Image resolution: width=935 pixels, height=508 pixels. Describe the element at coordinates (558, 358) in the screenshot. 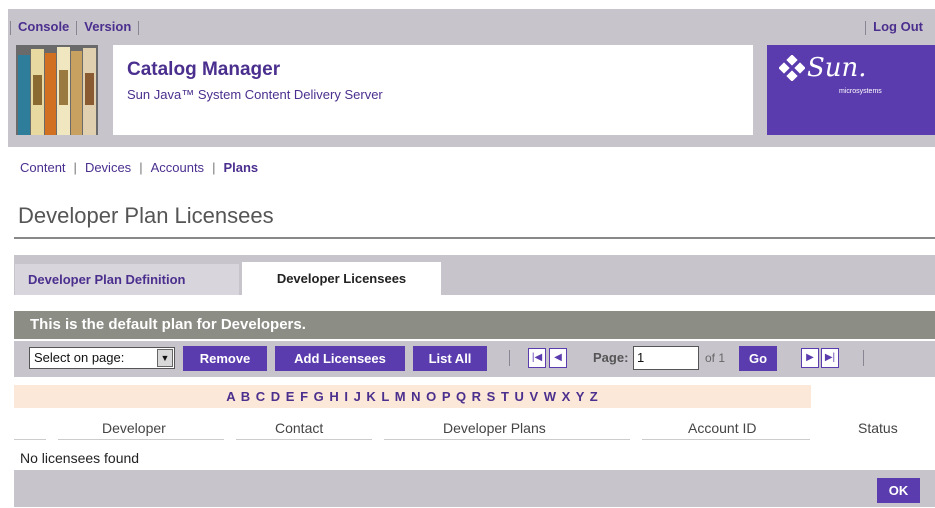

I see `previous-page-icon: ◀` at that location.